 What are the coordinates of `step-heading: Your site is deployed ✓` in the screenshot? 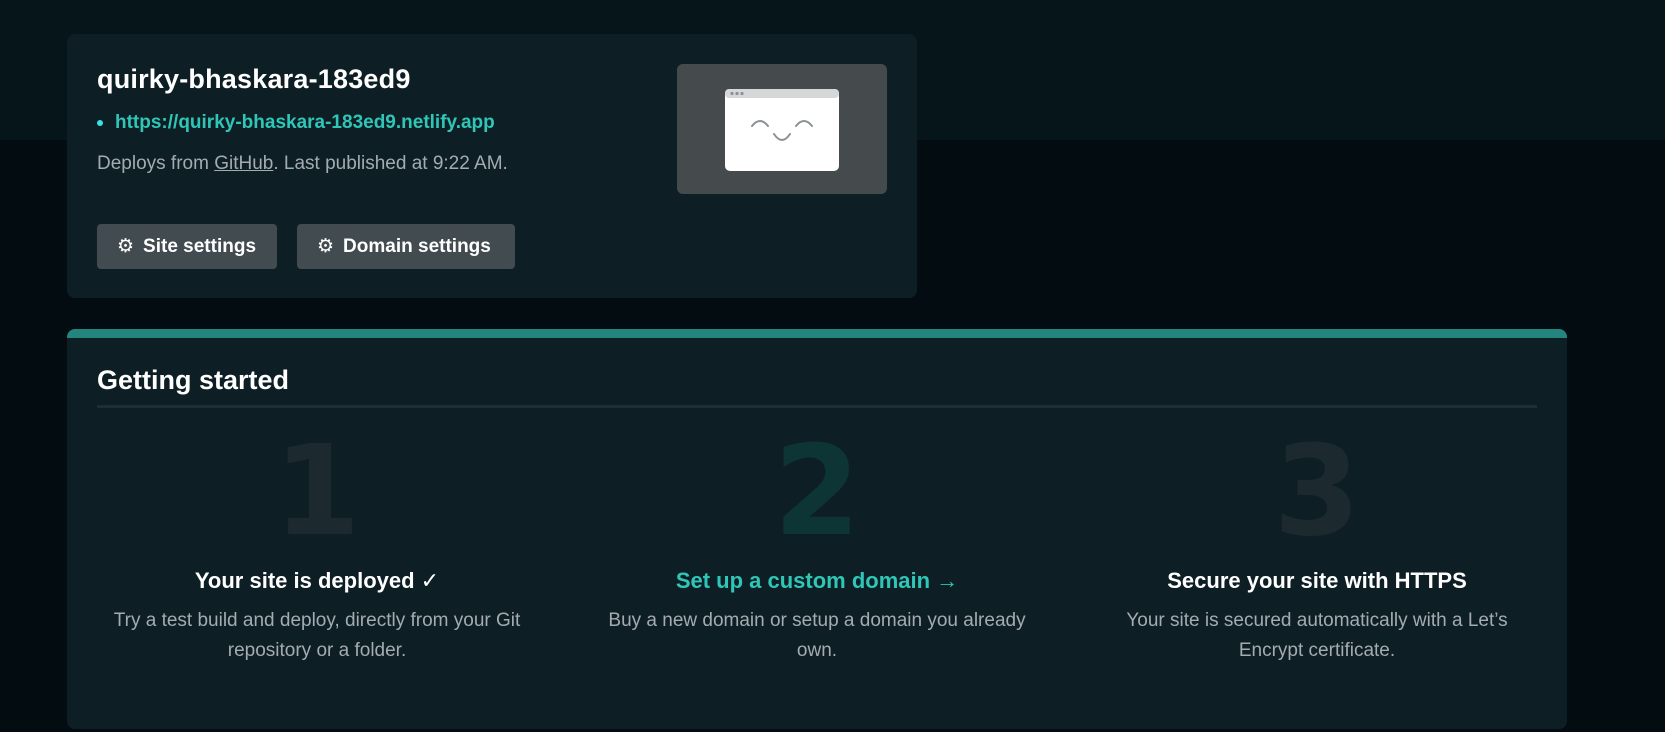 It's located at (317, 580).